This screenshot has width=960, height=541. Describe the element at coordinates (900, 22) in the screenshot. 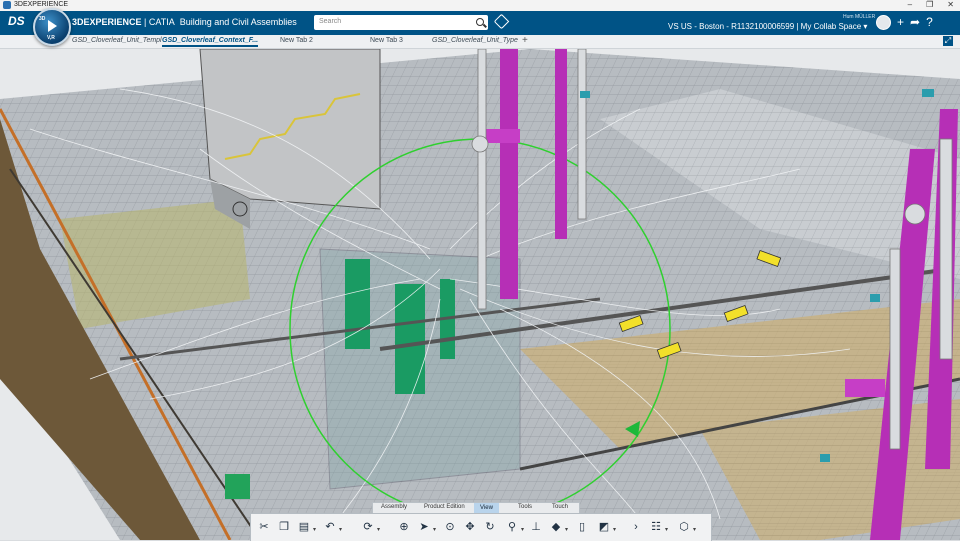

I see `add-icon: +` at that location.